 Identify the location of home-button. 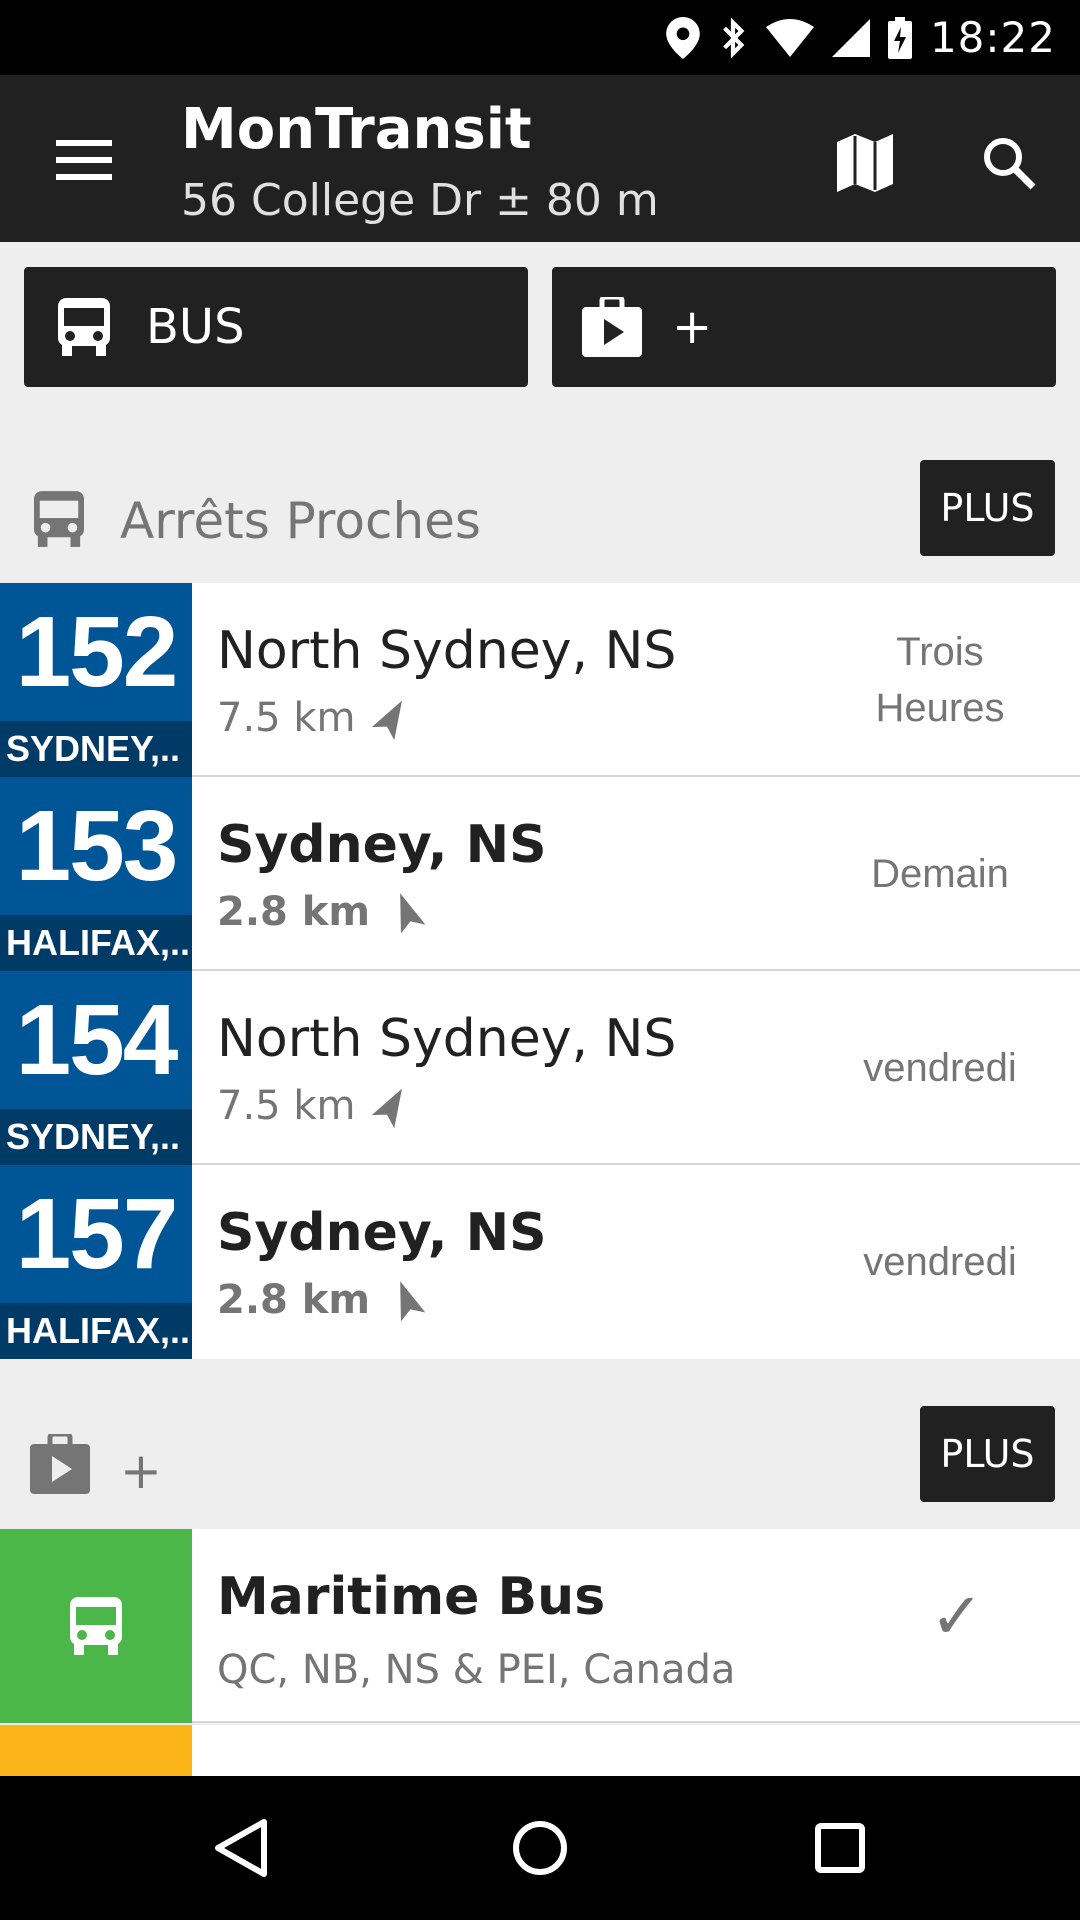
(540, 1848).